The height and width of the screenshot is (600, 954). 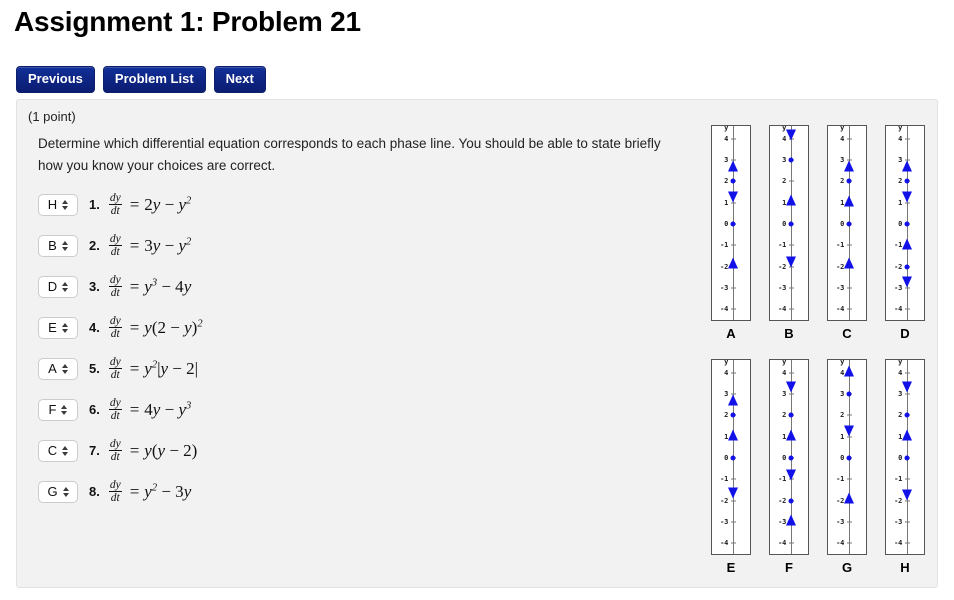 I want to click on equation-right-hand-side: y3 − 4y, so click(x=168, y=286).